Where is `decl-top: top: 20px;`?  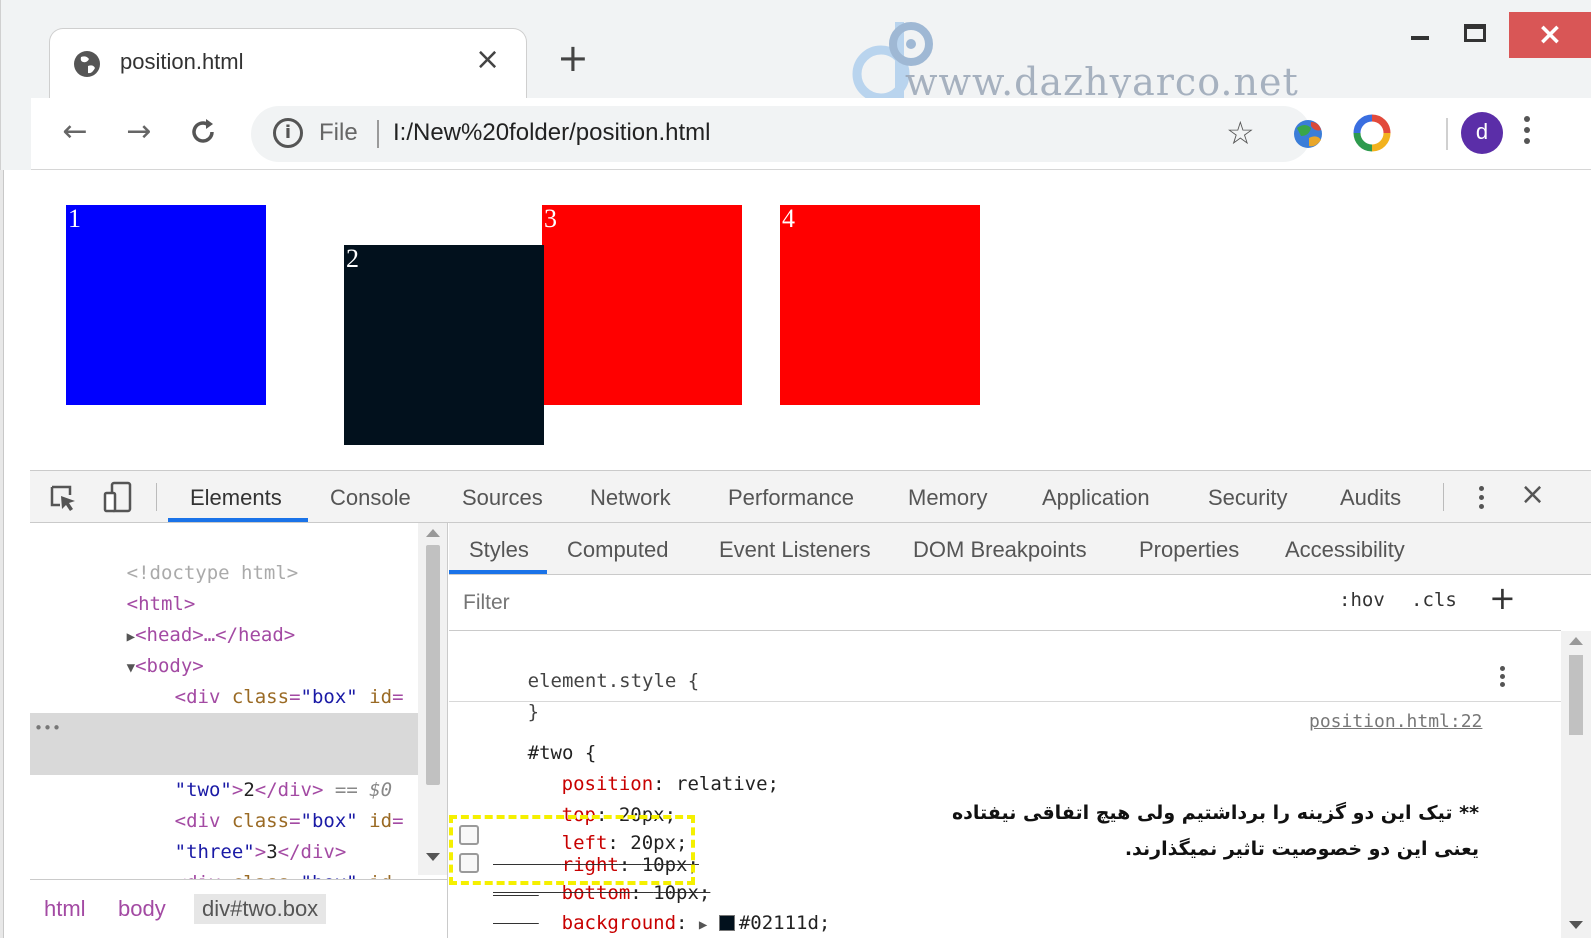
decl-top: top: 20px; is located at coordinates (584, 797).